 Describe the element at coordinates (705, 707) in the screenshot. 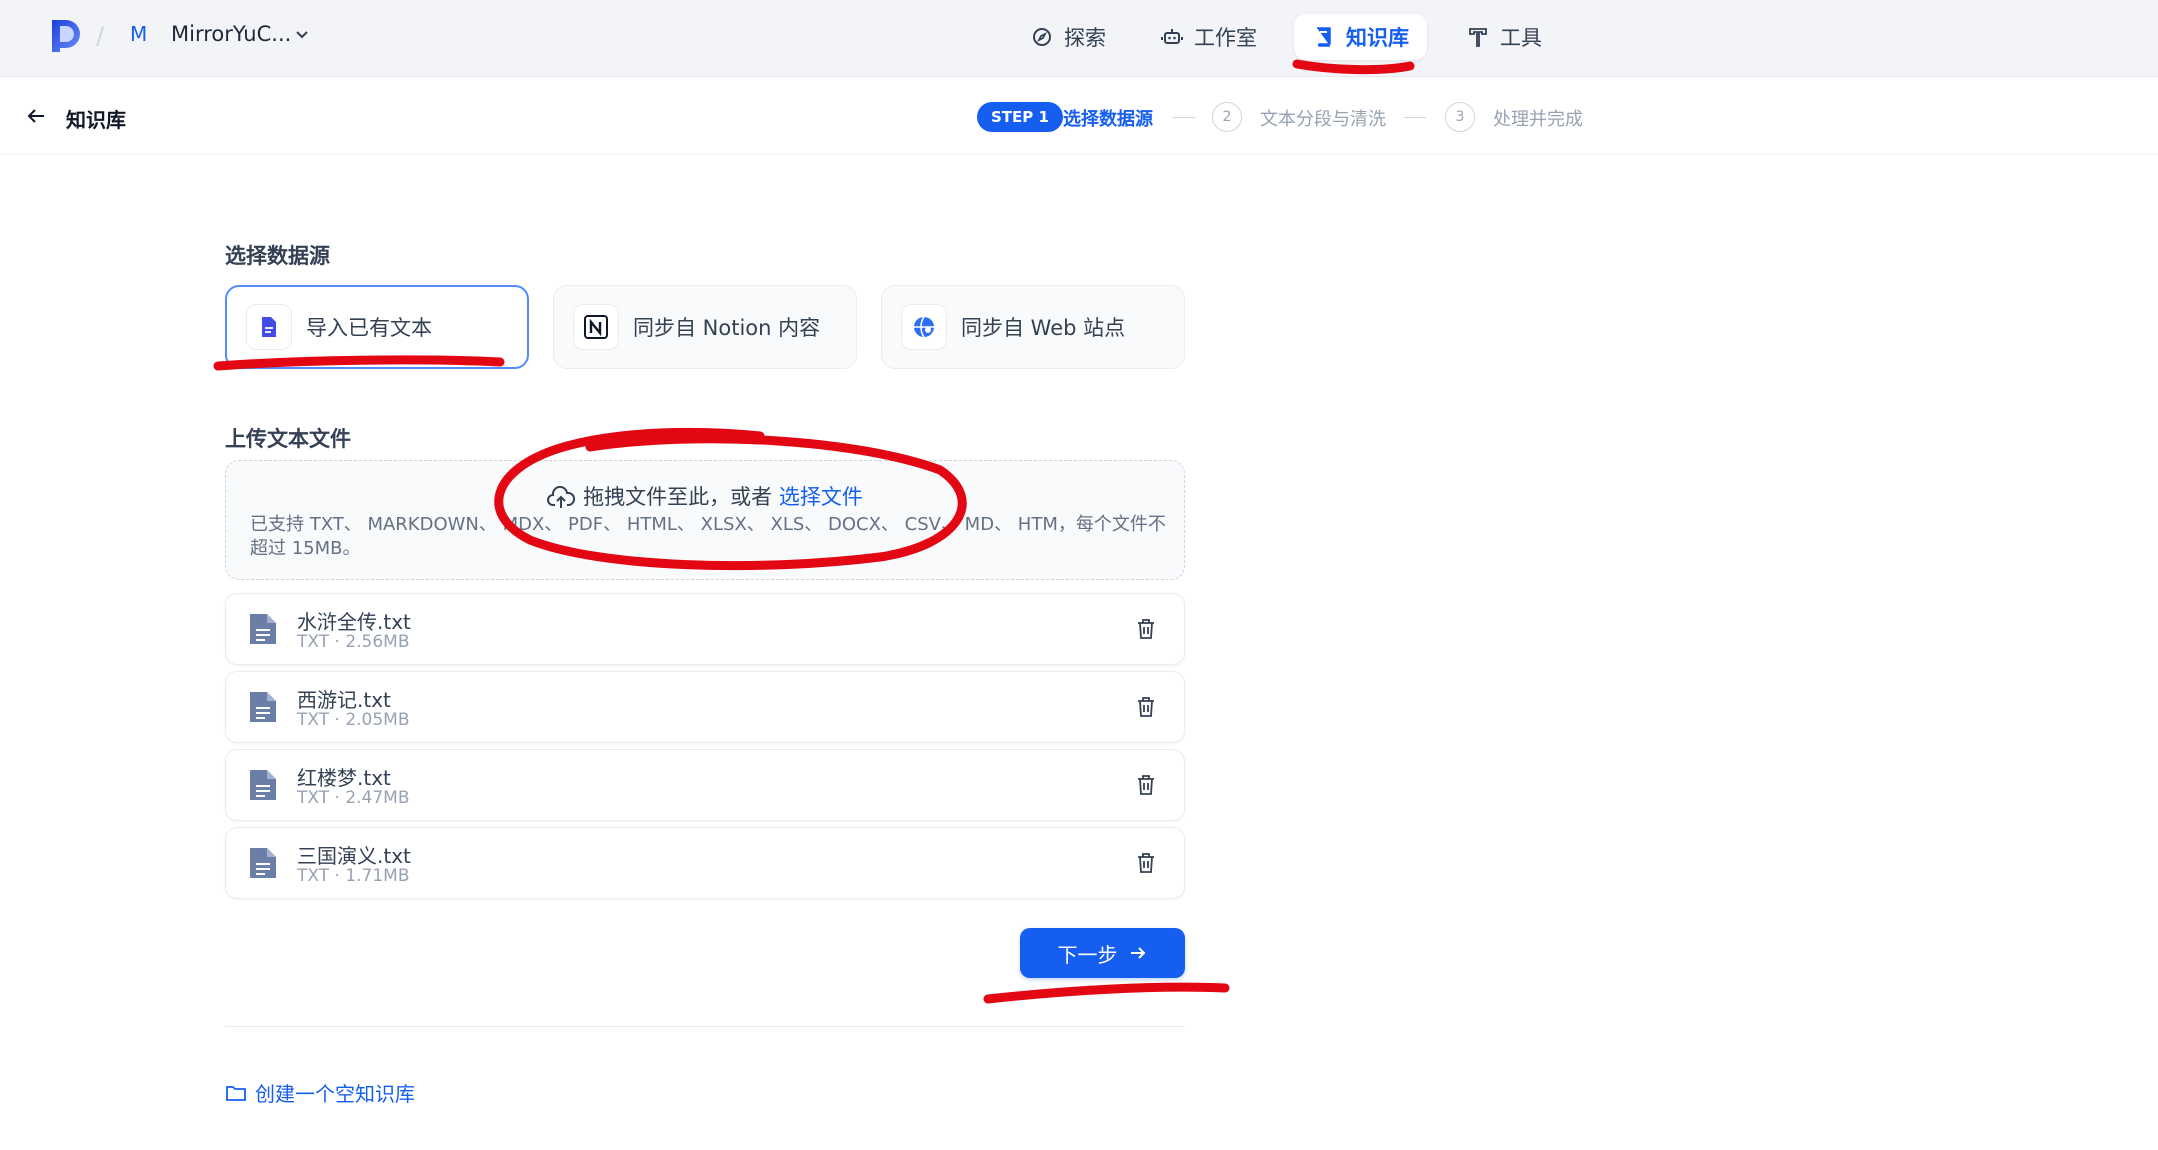

I see `file-item: 西游记.txt TXT · 2.05MB` at that location.